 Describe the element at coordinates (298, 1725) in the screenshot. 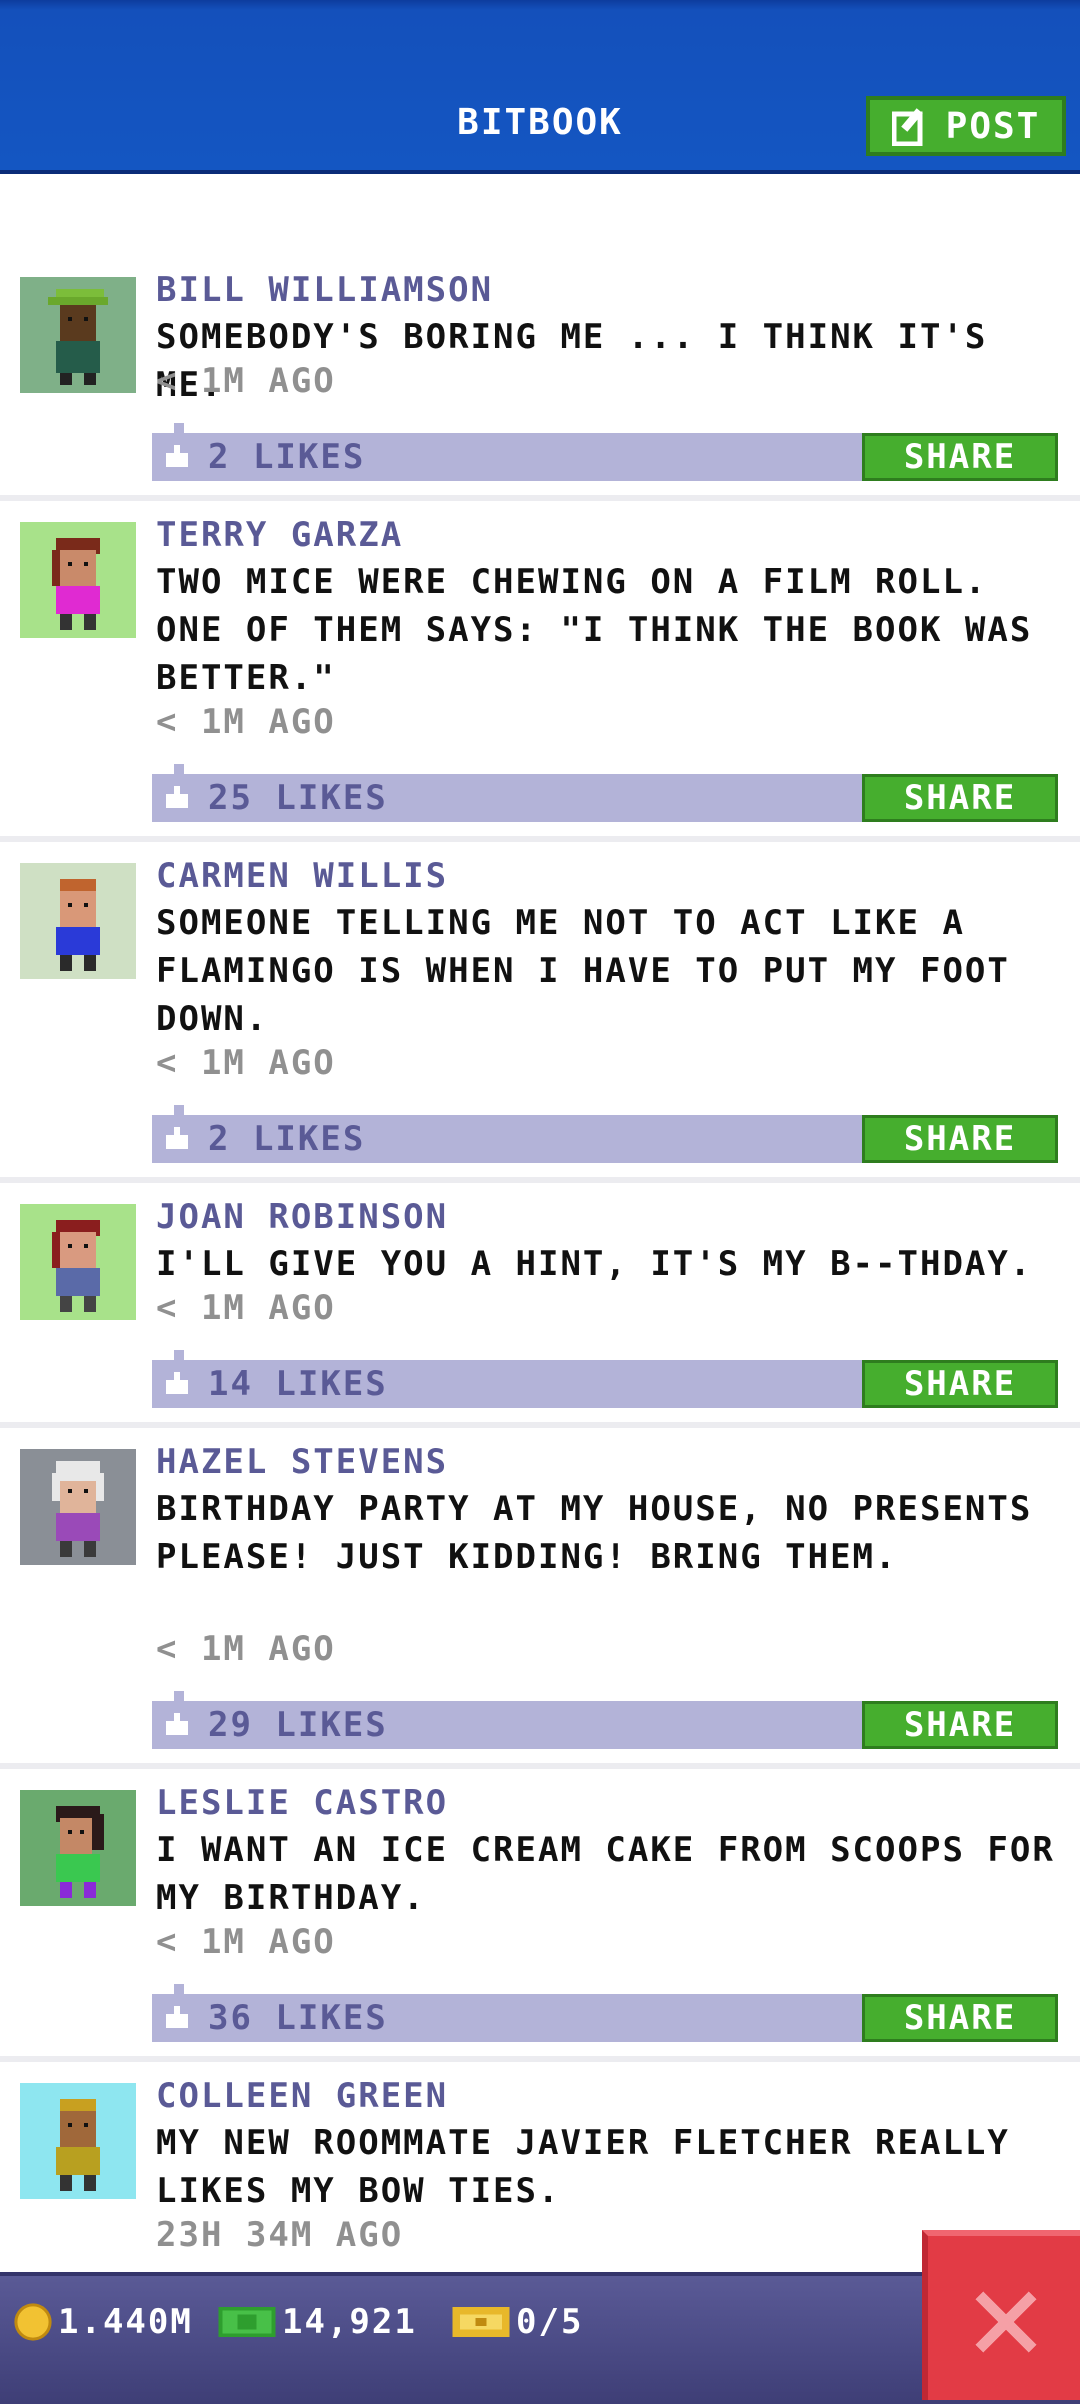

I see `likes-count: 29 LIKES` at that location.